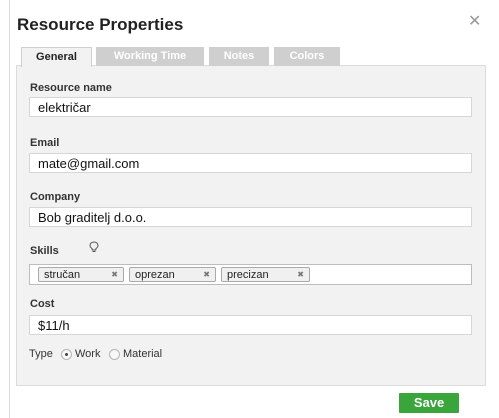  Describe the element at coordinates (55, 197) in the screenshot. I see `company-label: Company` at that location.